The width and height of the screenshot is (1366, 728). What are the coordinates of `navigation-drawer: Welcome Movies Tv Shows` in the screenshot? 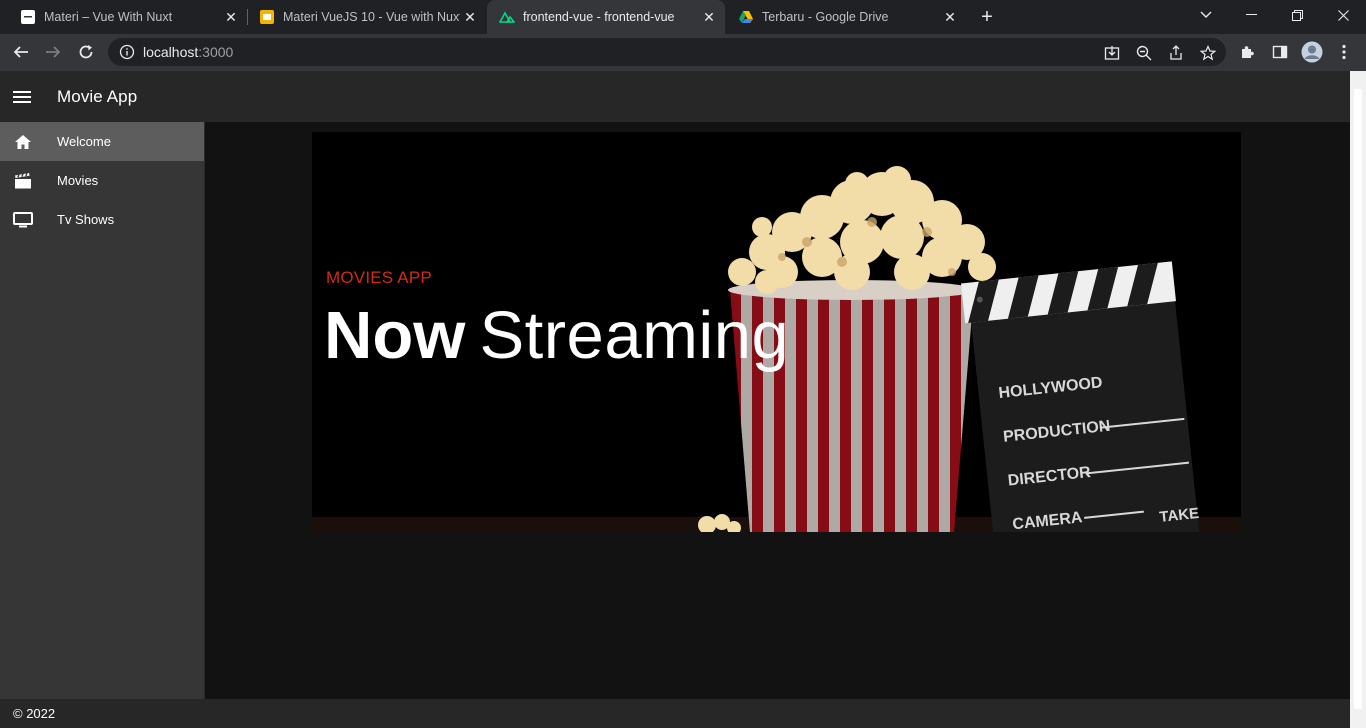 It's located at (102, 410).